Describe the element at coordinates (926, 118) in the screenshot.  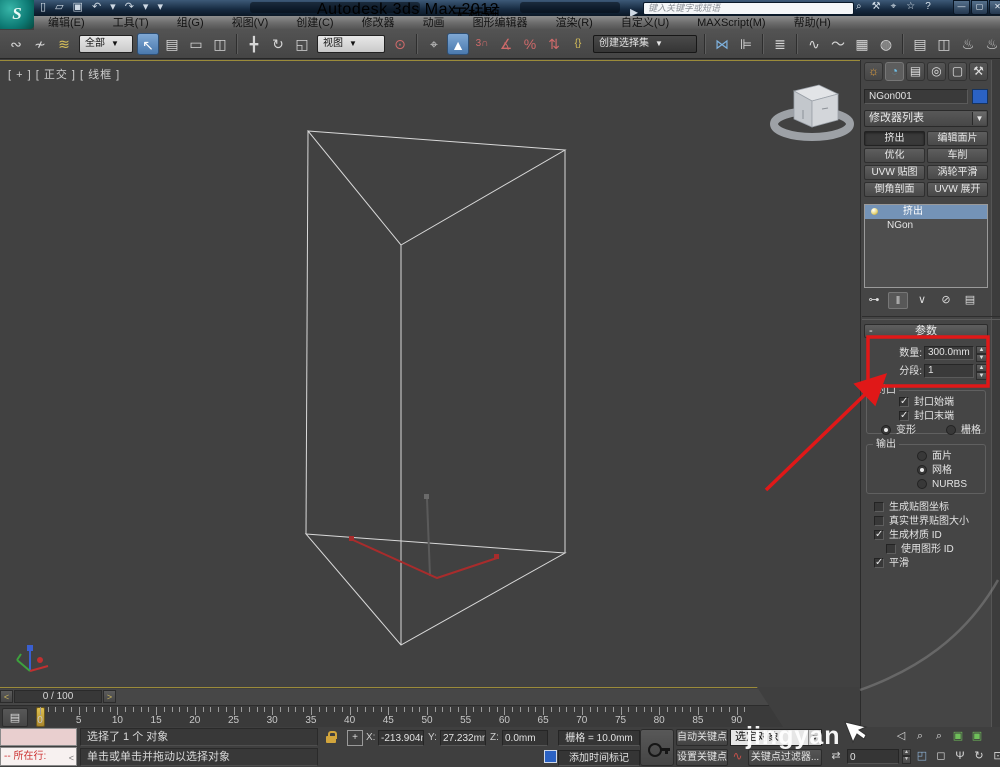
I see `modifier-list-dropdown: 修改器列表 ▼` at that location.